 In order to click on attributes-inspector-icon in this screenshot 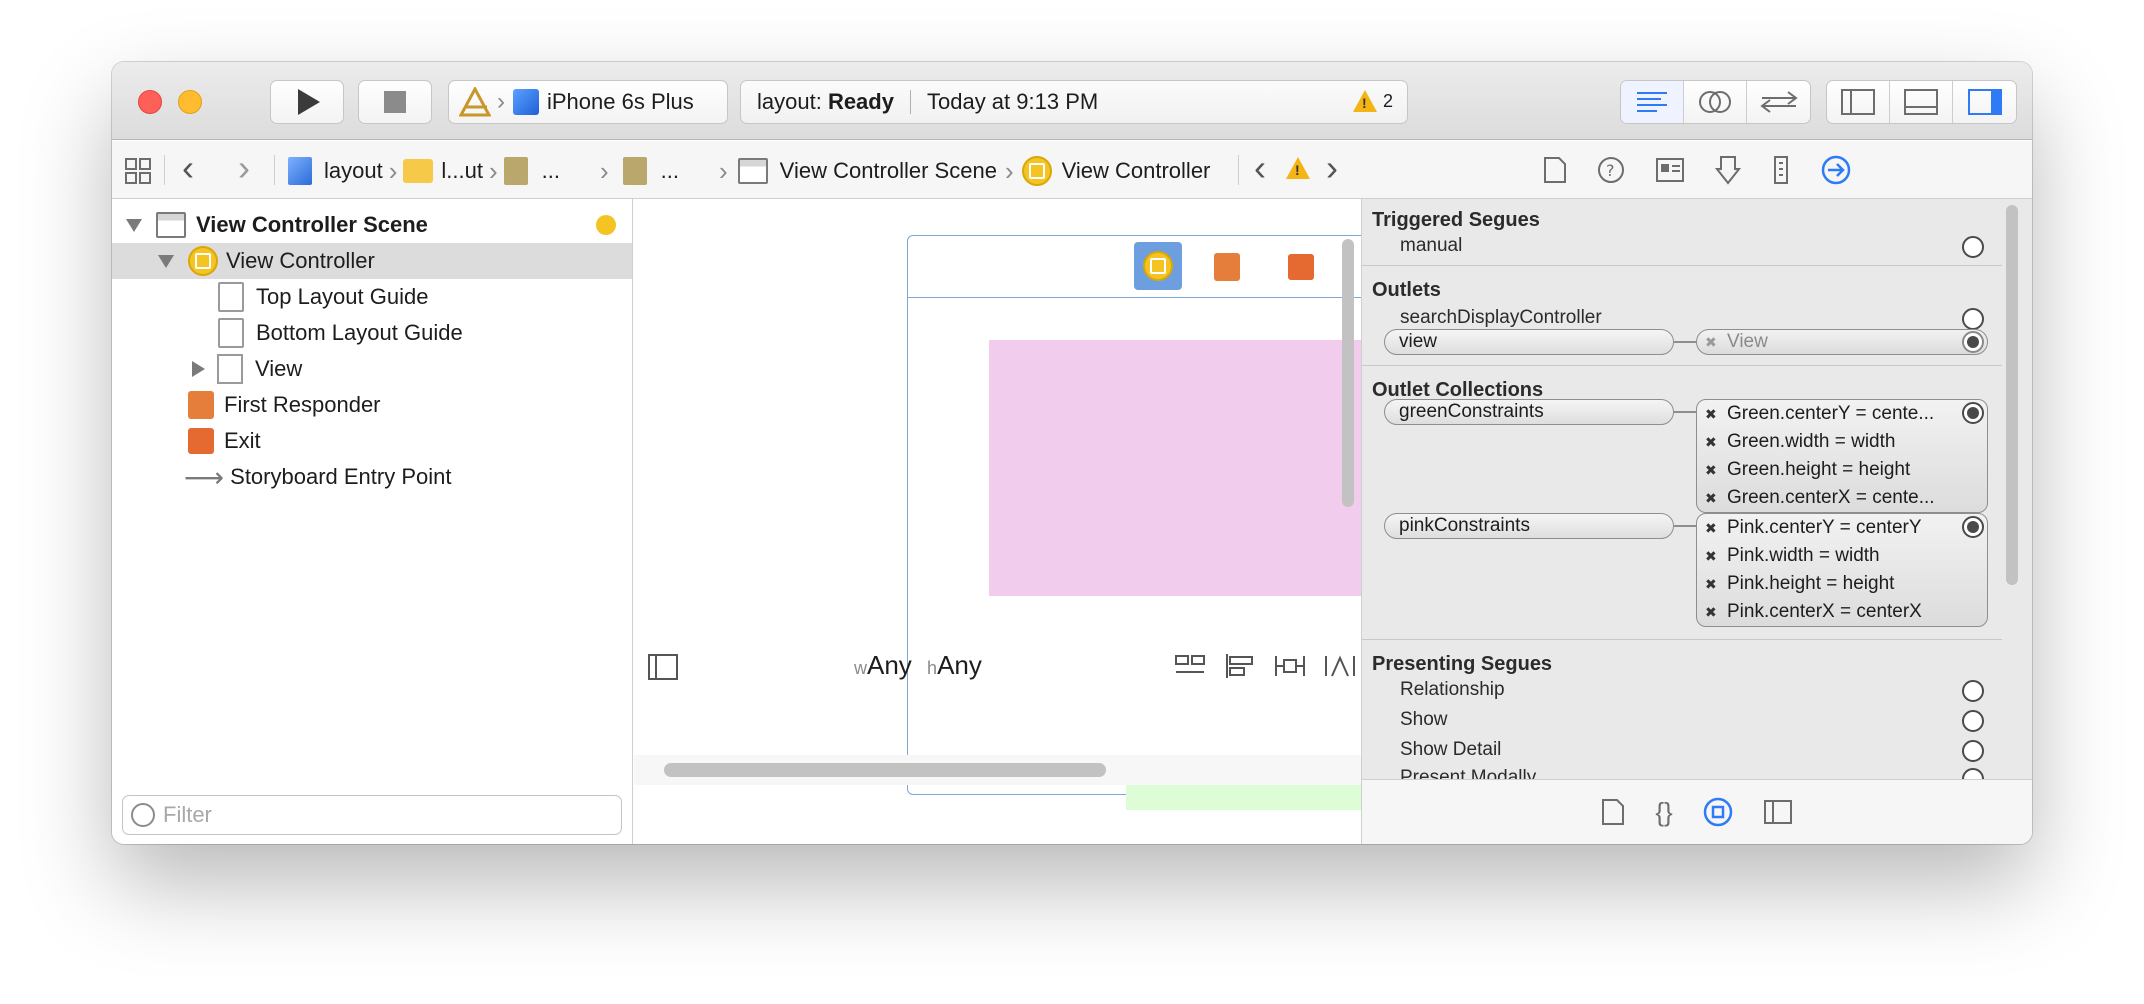, I will do `click(1728, 170)`.